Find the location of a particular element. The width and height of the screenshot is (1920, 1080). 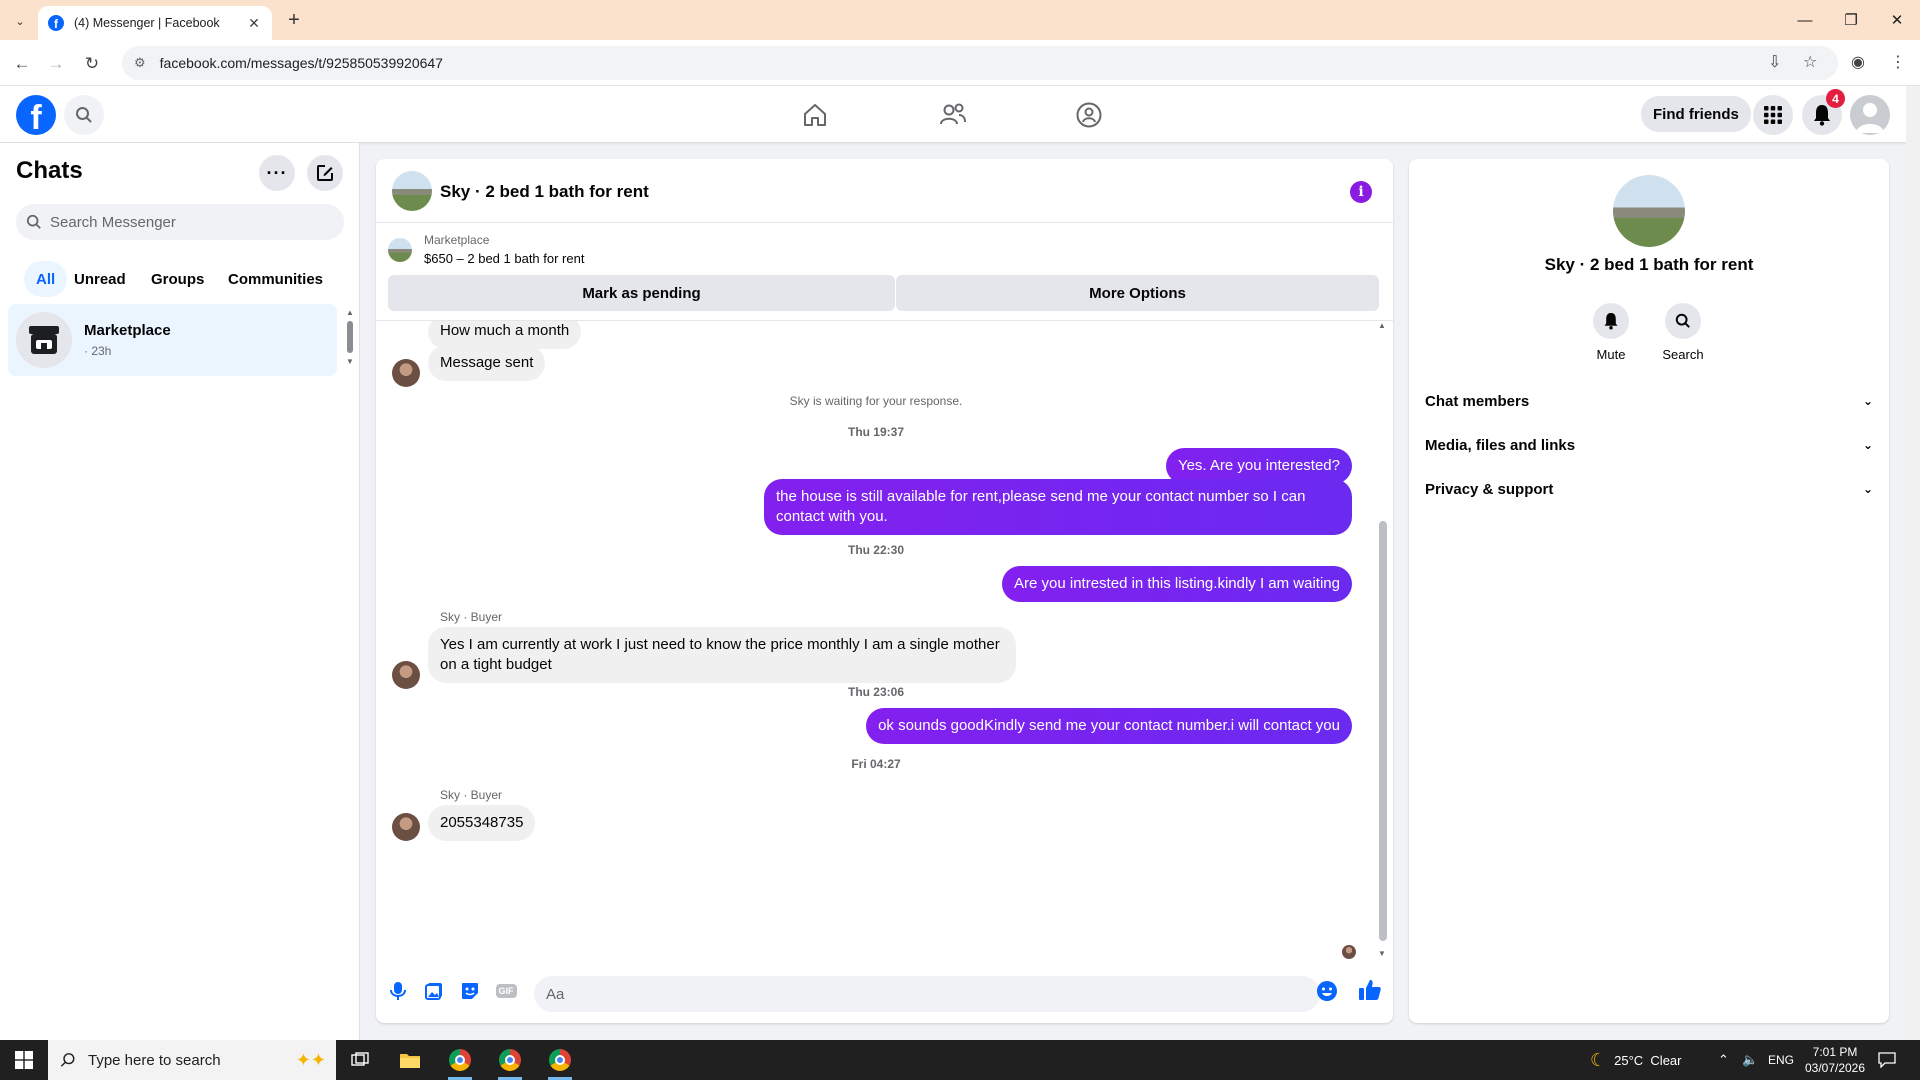

groups-nav-button is located at coordinates (1089, 115).